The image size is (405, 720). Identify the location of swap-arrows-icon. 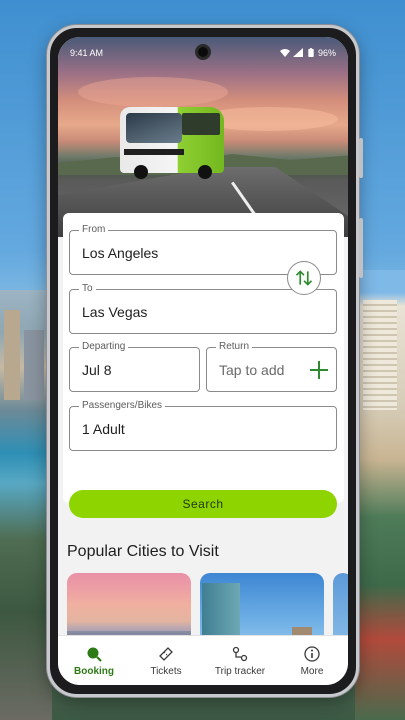
(304, 278).